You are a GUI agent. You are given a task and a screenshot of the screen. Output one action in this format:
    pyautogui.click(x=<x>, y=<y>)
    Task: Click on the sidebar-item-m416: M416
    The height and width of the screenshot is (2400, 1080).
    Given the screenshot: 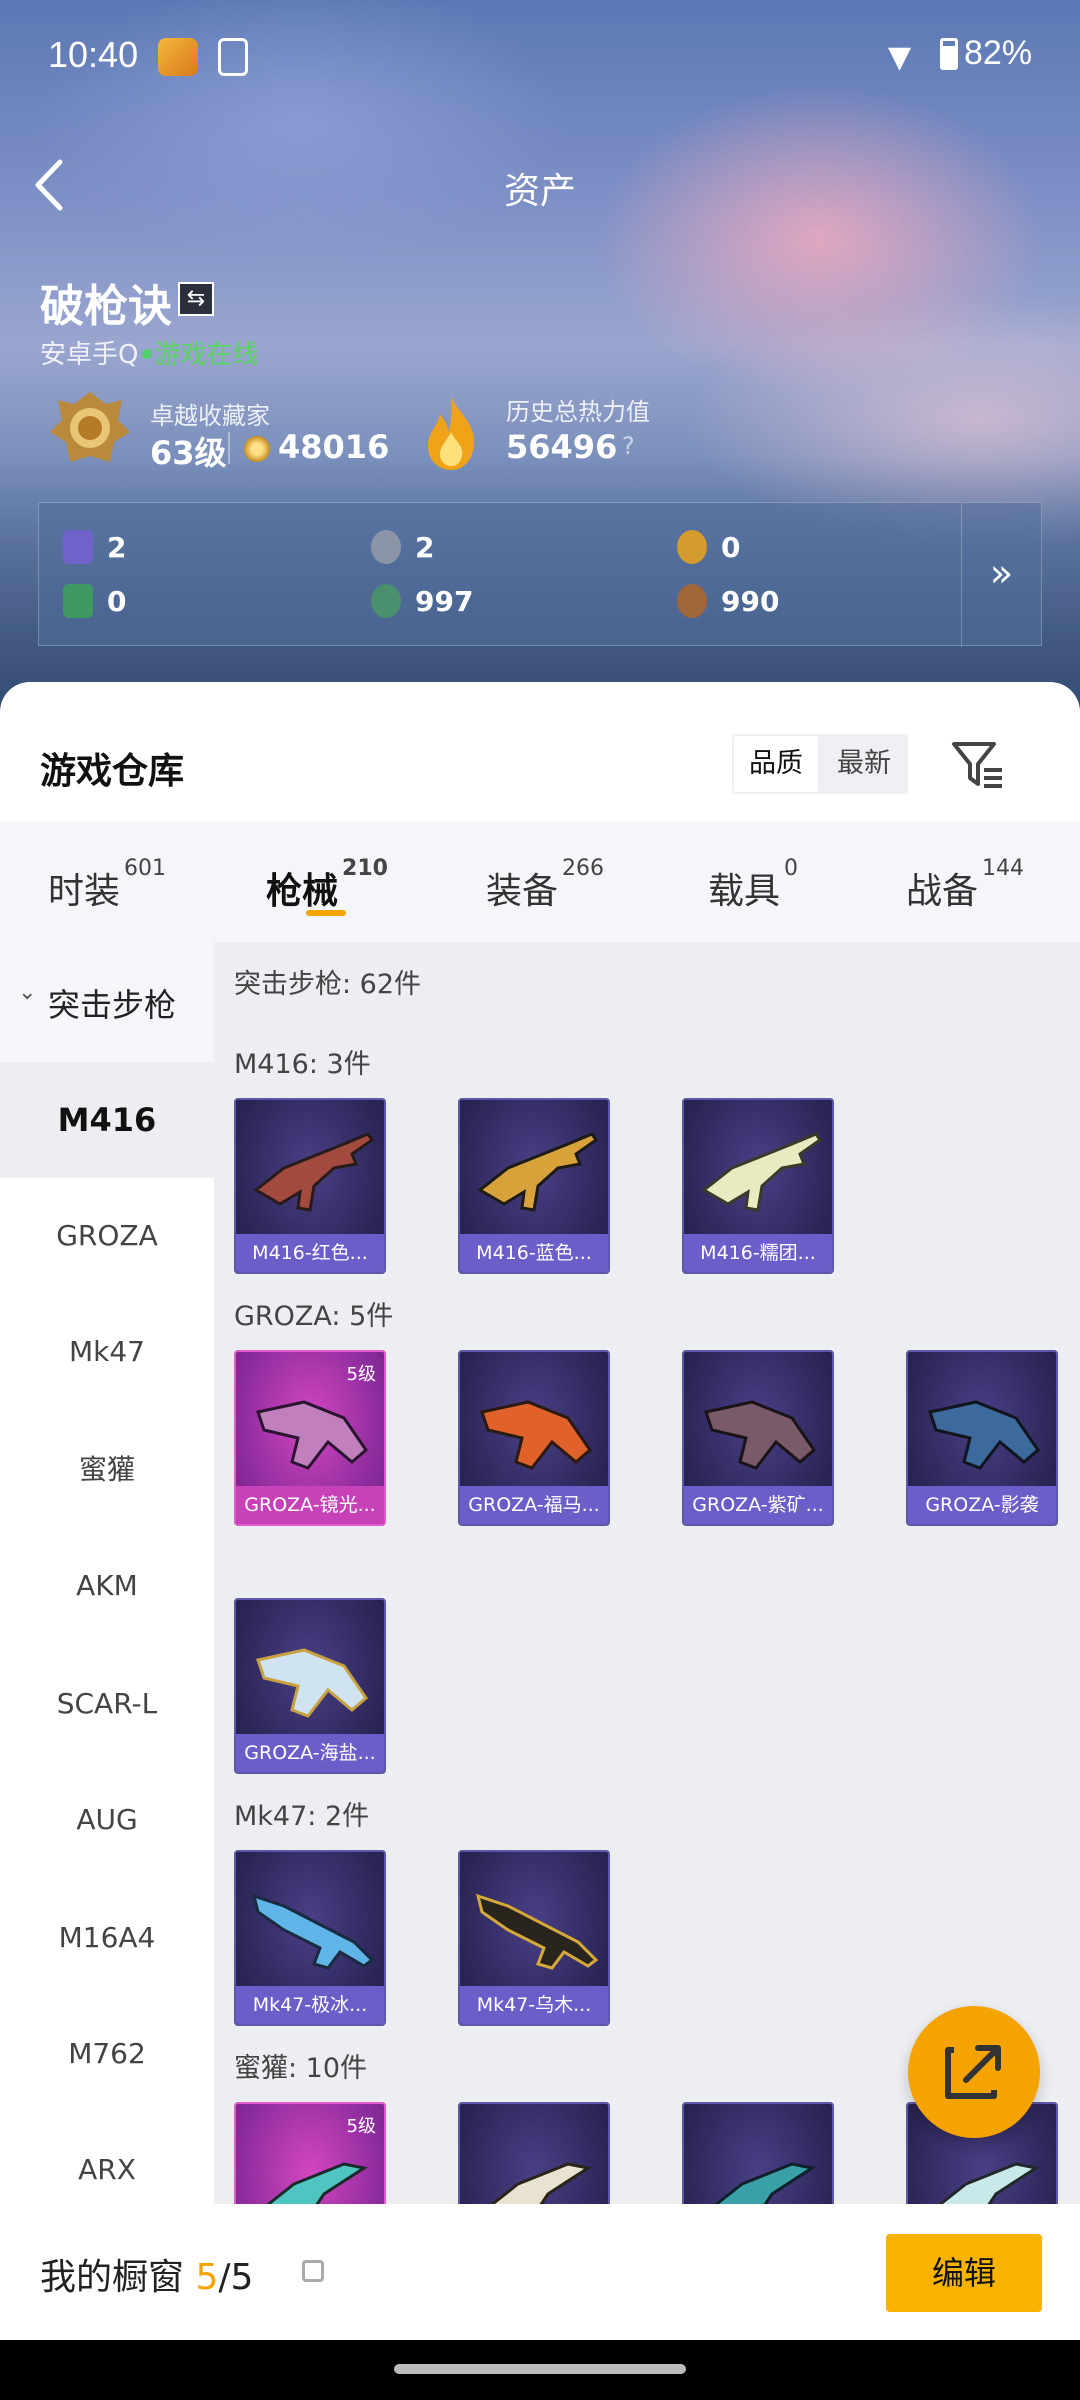 What is the action you would take?
    pyautogui.click(x=107, y=1120)
    